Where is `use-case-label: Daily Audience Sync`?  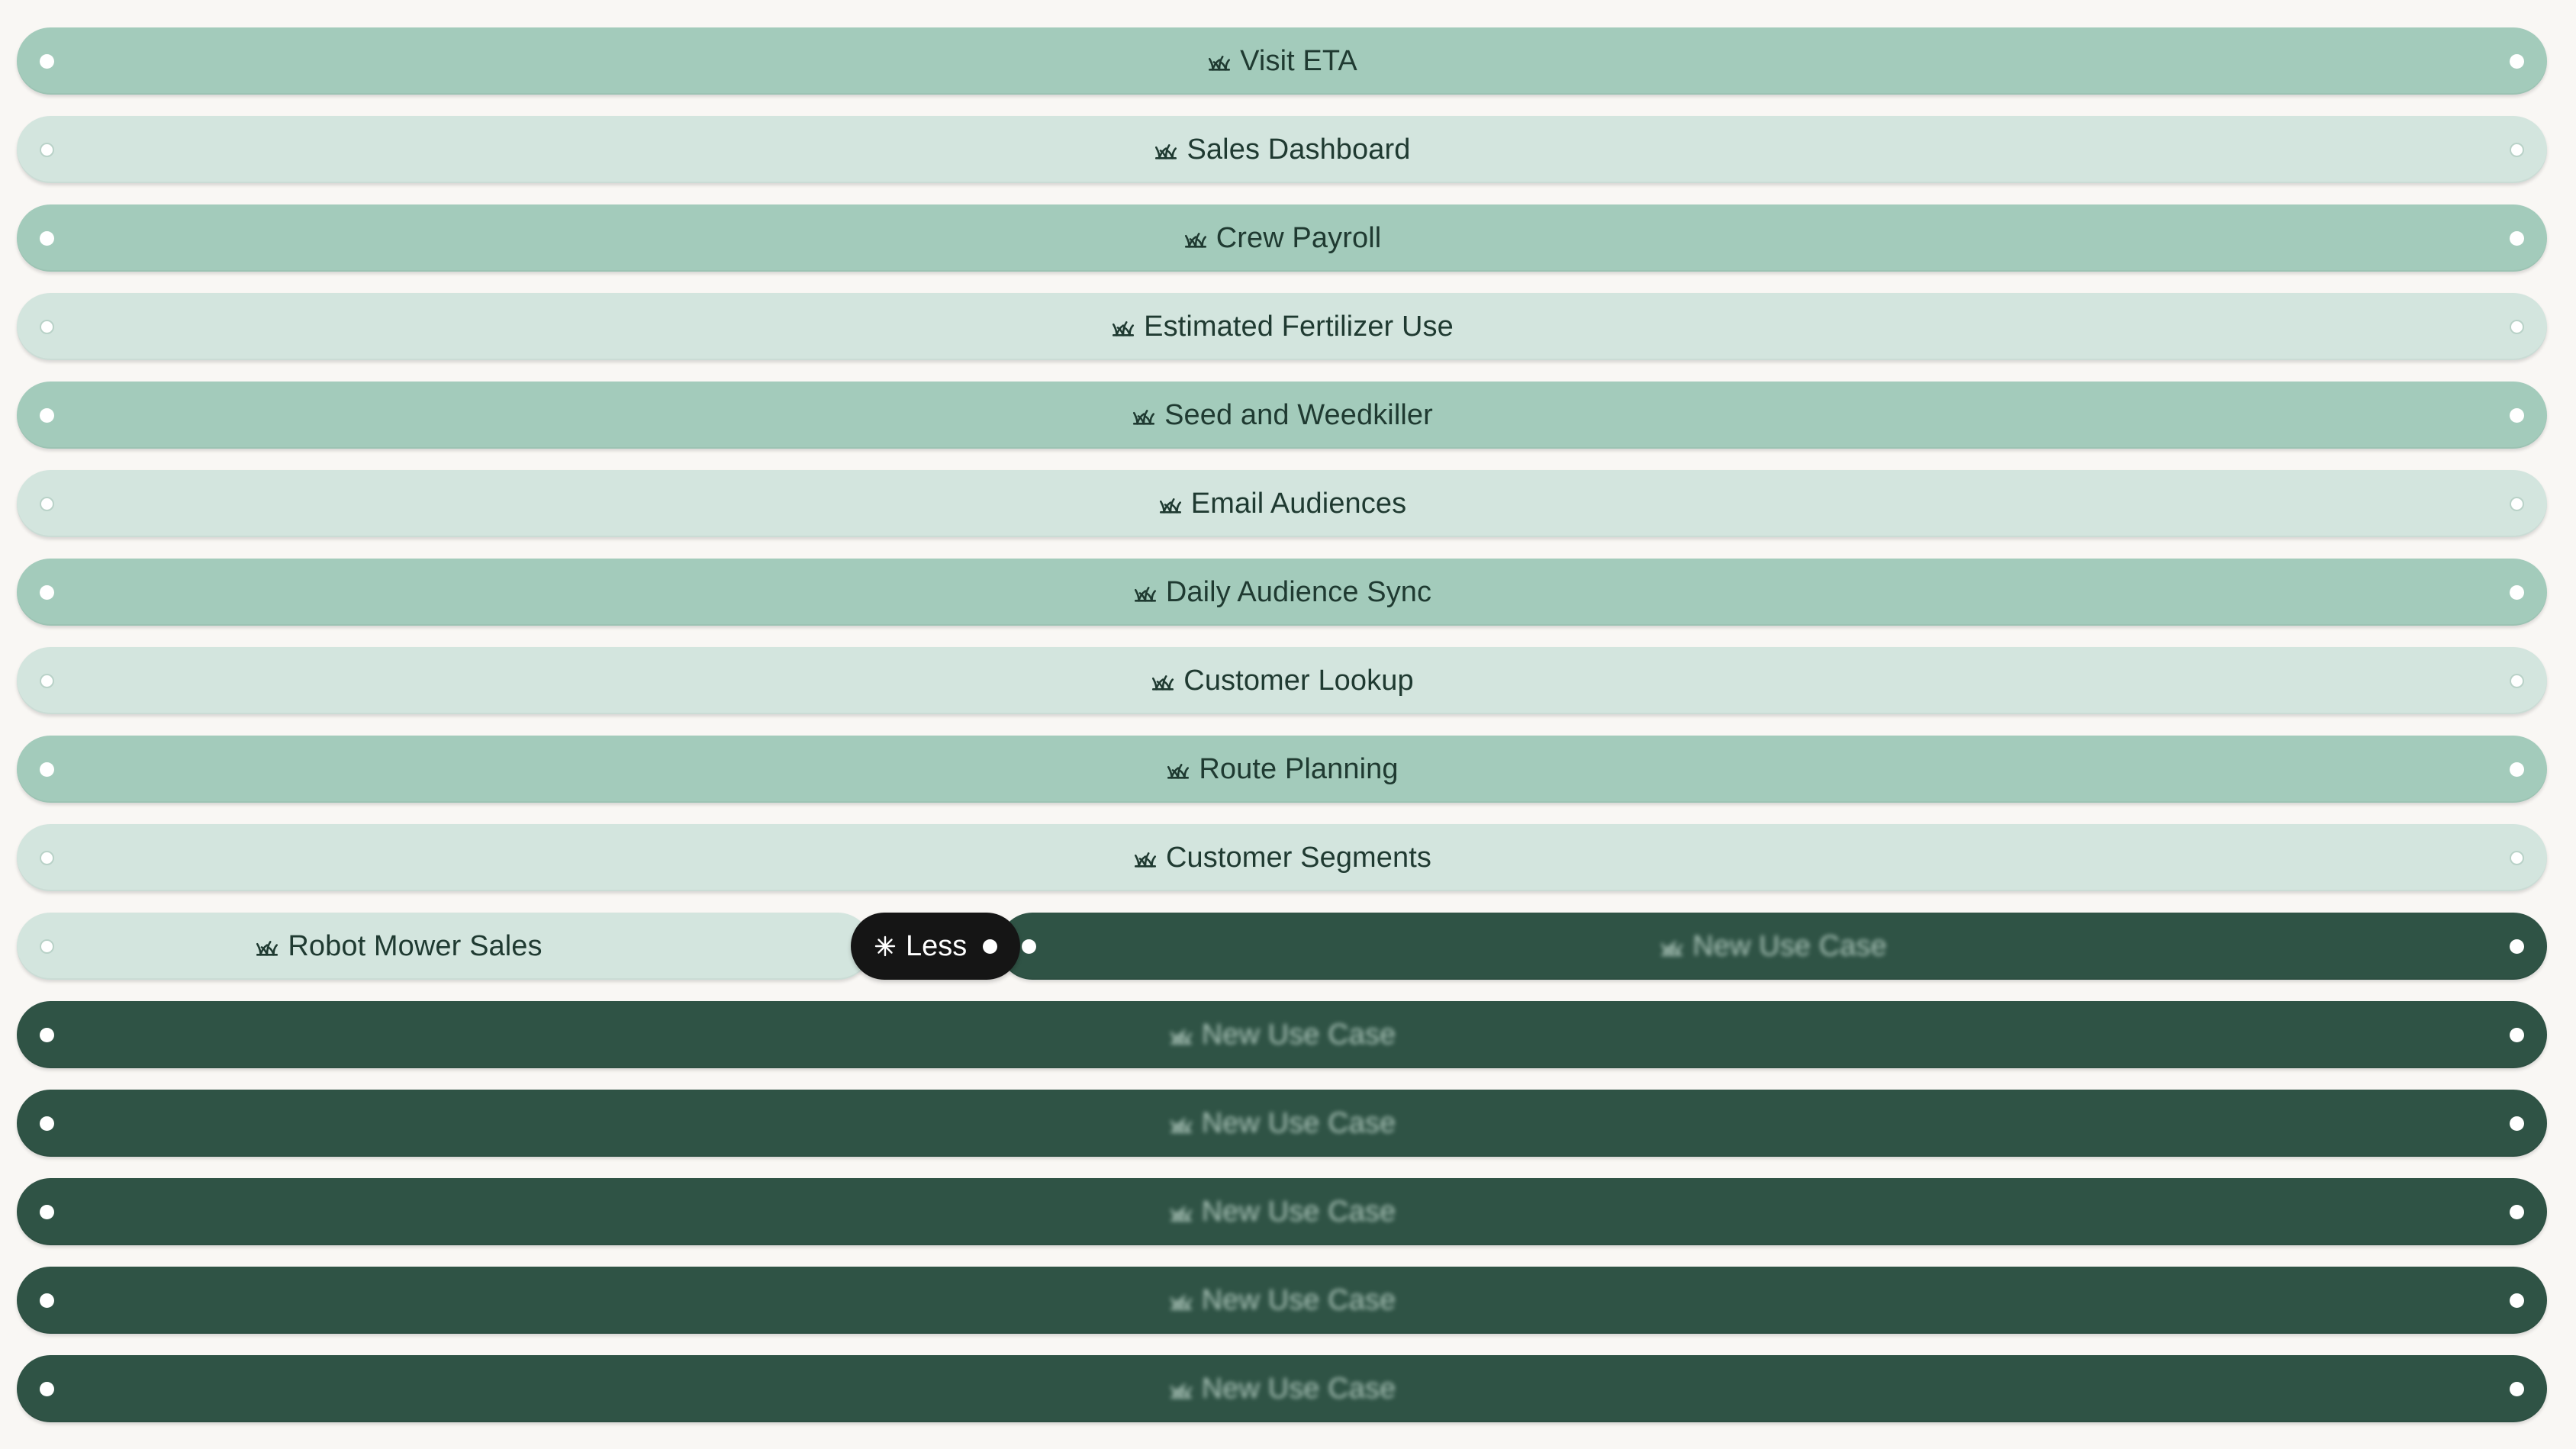 use-case-label: Daily Audience Sync is located at coordinates (1298, 591).